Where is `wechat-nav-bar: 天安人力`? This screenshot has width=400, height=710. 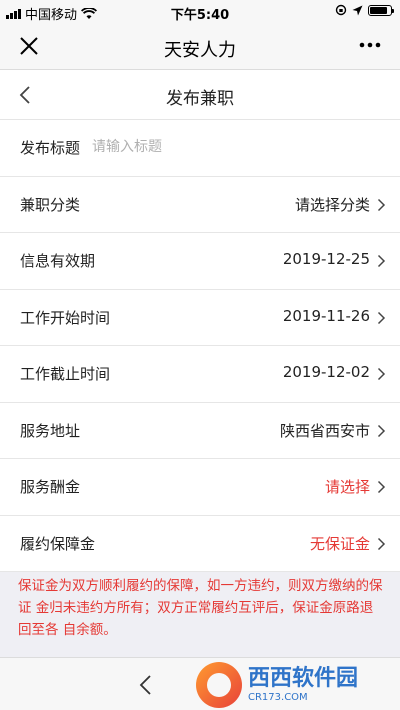 wechat-nav-bar: 天安人力 is located at coordinates (200, 47).